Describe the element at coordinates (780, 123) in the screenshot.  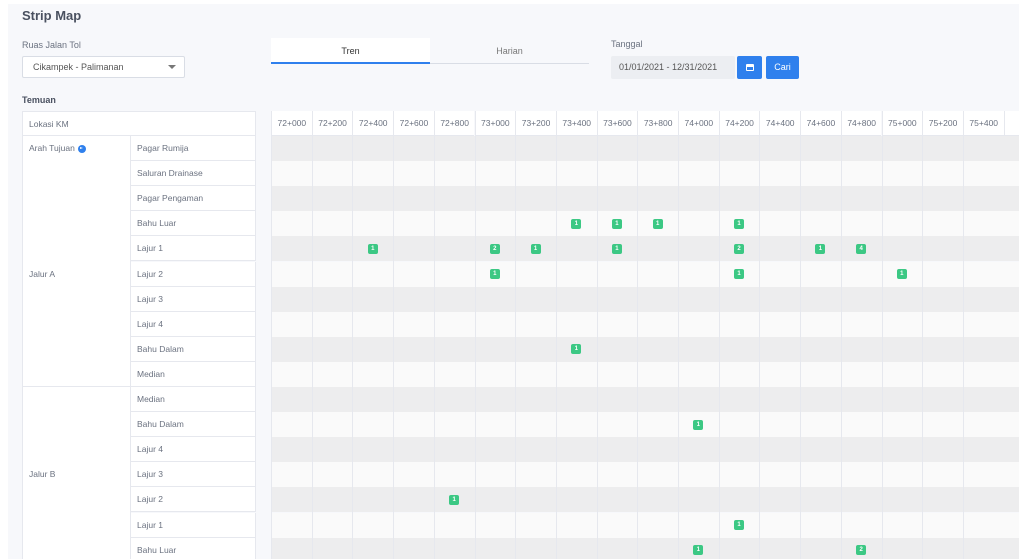
I see `km-column-header: 74+400` at that location.